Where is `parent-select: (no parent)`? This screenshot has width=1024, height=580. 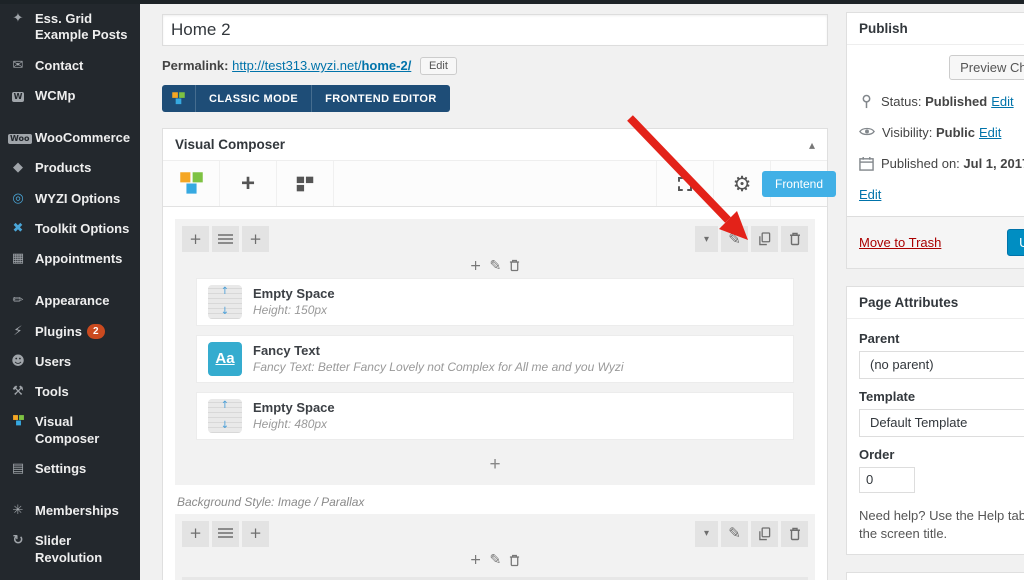
parent-select: (no parent) is located at coordinates (941, 364).